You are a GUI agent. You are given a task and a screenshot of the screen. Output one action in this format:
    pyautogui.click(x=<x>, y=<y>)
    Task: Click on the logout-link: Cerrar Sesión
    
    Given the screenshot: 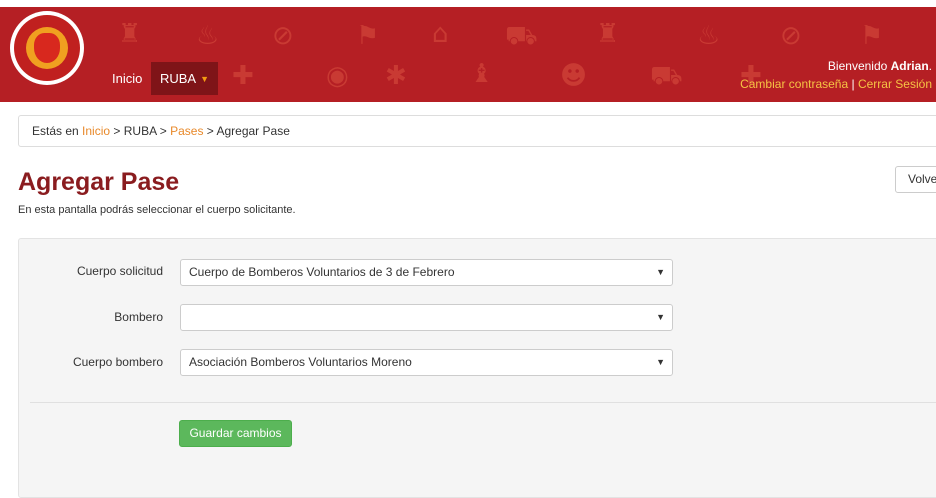 What is the action you would take?
    pyautogui.click(x=895, y=84)
    